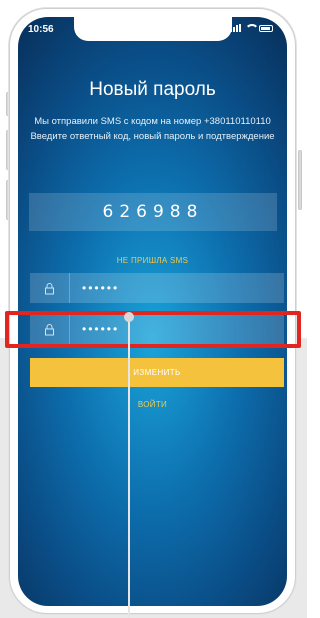 The width and height of the screenshot is (320, 618). What do you see at coordinates (129, 467) in the screenshot?
I see `drag-line` at bounding box center [129, 467].